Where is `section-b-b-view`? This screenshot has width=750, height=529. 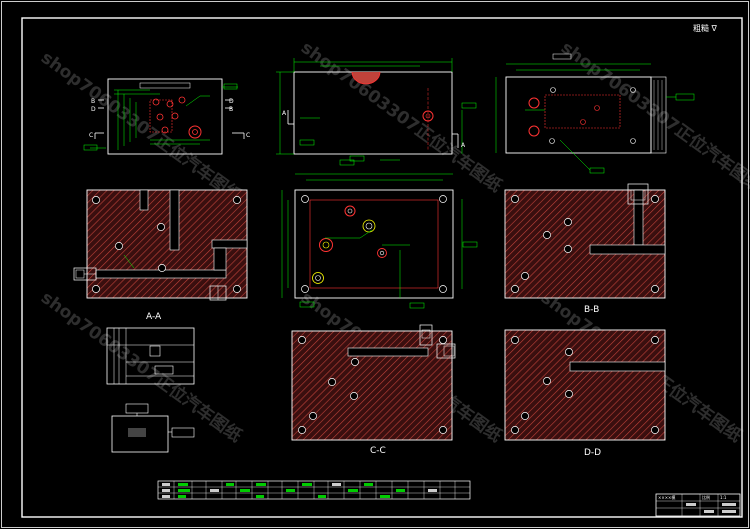 section-b-b-view is located at coordinates (585, 241).